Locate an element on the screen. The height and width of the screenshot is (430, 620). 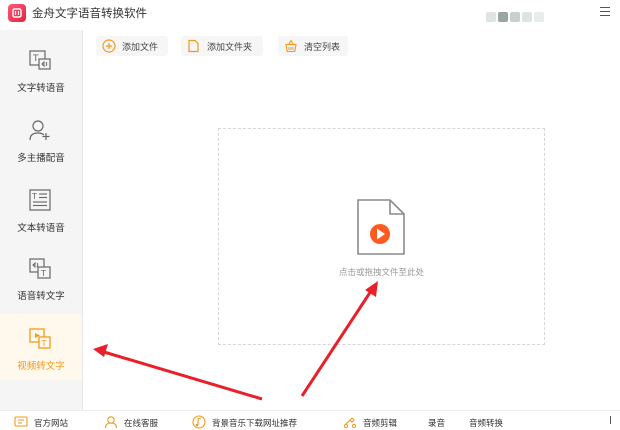
basket-icon is located at coordinates (291, 46).